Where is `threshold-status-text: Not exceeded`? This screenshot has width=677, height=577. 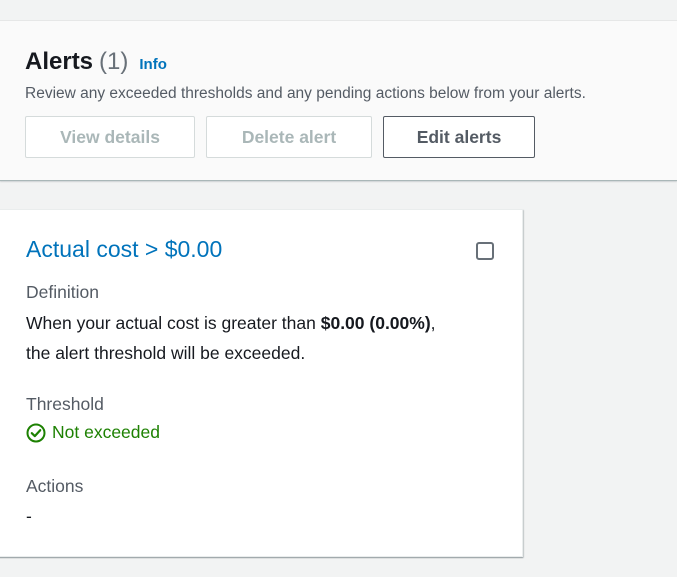 threshold-status-text: Not exceeded is located at coordinates (106, 432).